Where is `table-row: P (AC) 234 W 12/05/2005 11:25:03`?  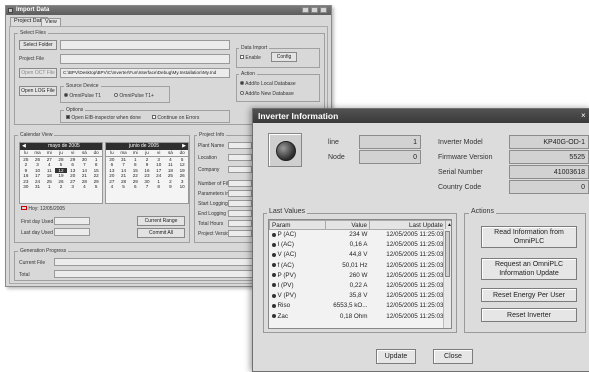 table-row: P (AC) 234 W 12/05/2005 11:25:03 is located at coordinates (361, 235).